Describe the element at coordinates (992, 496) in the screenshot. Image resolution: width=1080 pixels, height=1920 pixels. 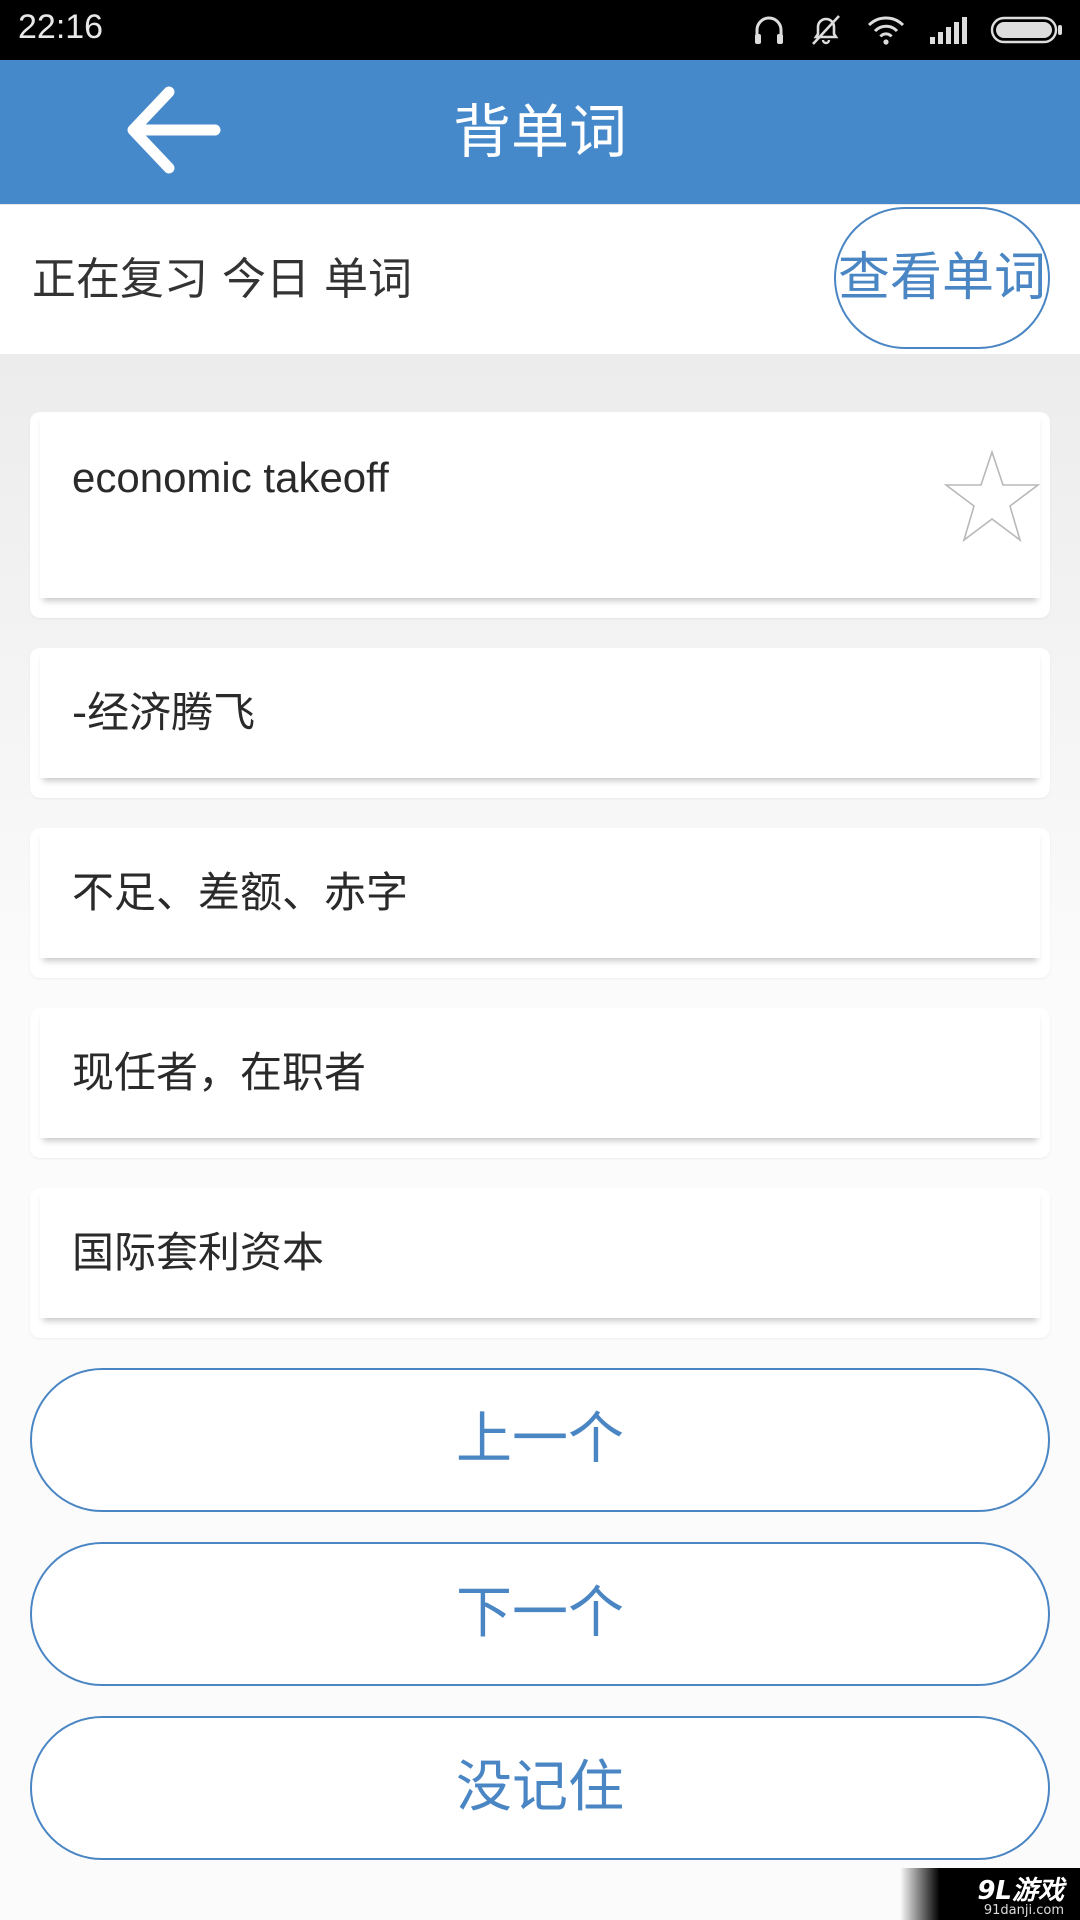
I see `star-outline-icon` at that location.